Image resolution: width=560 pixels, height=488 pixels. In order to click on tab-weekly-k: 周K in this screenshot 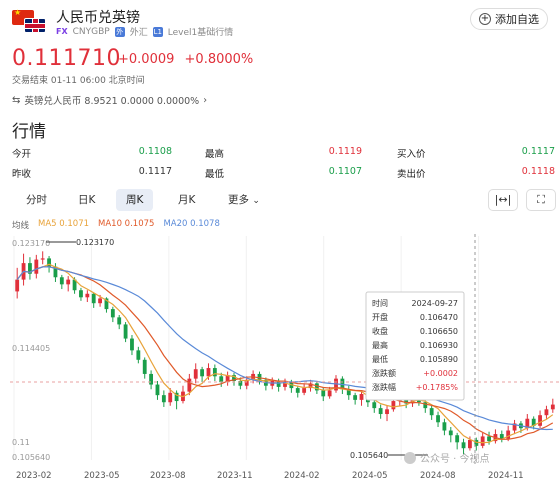, I will do `click(135, 200)`.